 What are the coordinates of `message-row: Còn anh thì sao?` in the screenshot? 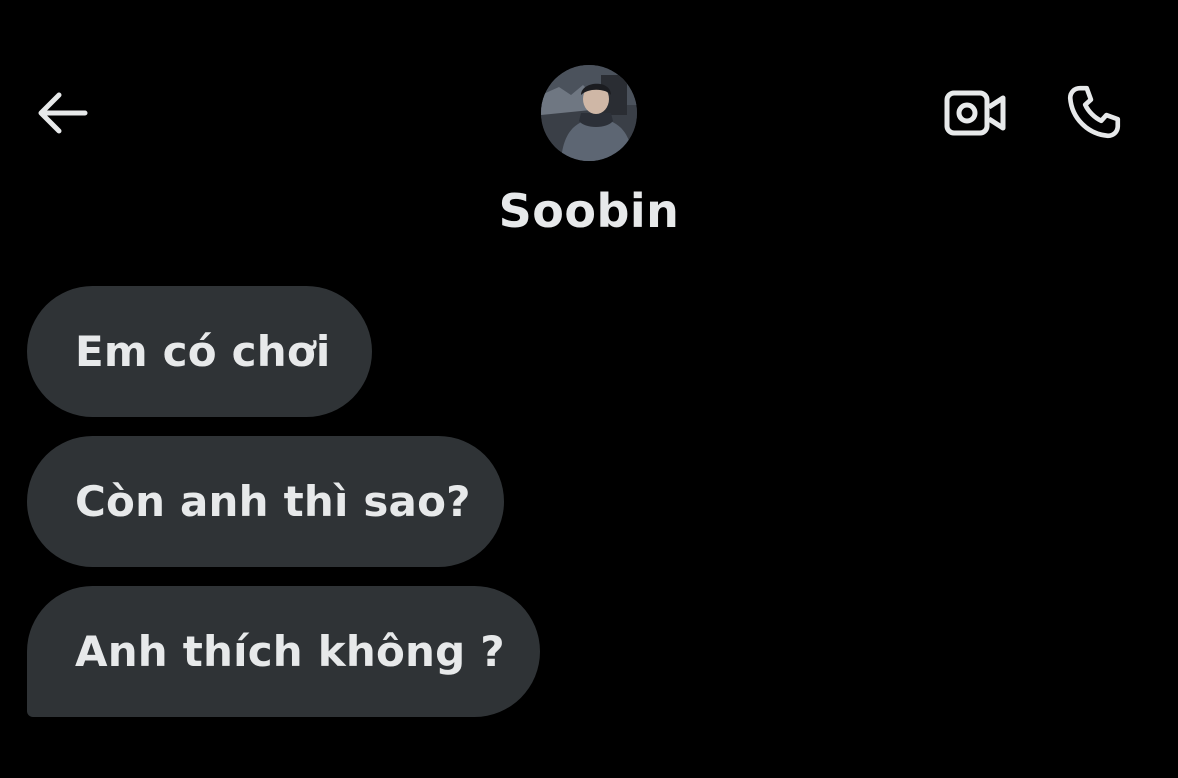 It's located at (283, 501).